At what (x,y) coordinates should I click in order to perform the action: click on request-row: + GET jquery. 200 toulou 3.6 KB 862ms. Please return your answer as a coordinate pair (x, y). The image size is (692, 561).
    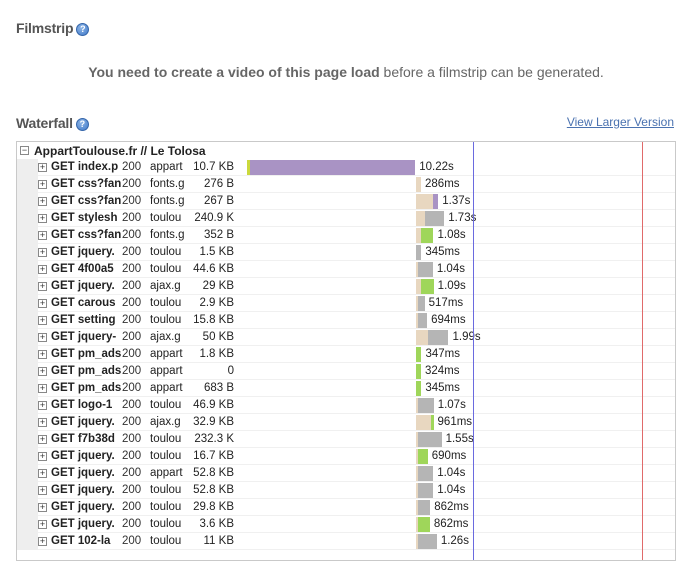
    Looking at the image, I should click on (346, 524).